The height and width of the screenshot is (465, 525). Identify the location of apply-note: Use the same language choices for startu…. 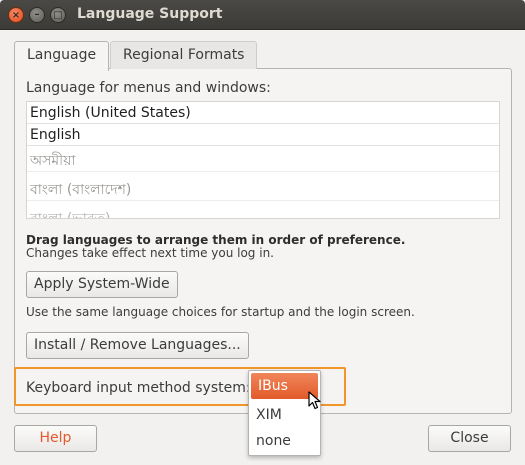
(220, 312).